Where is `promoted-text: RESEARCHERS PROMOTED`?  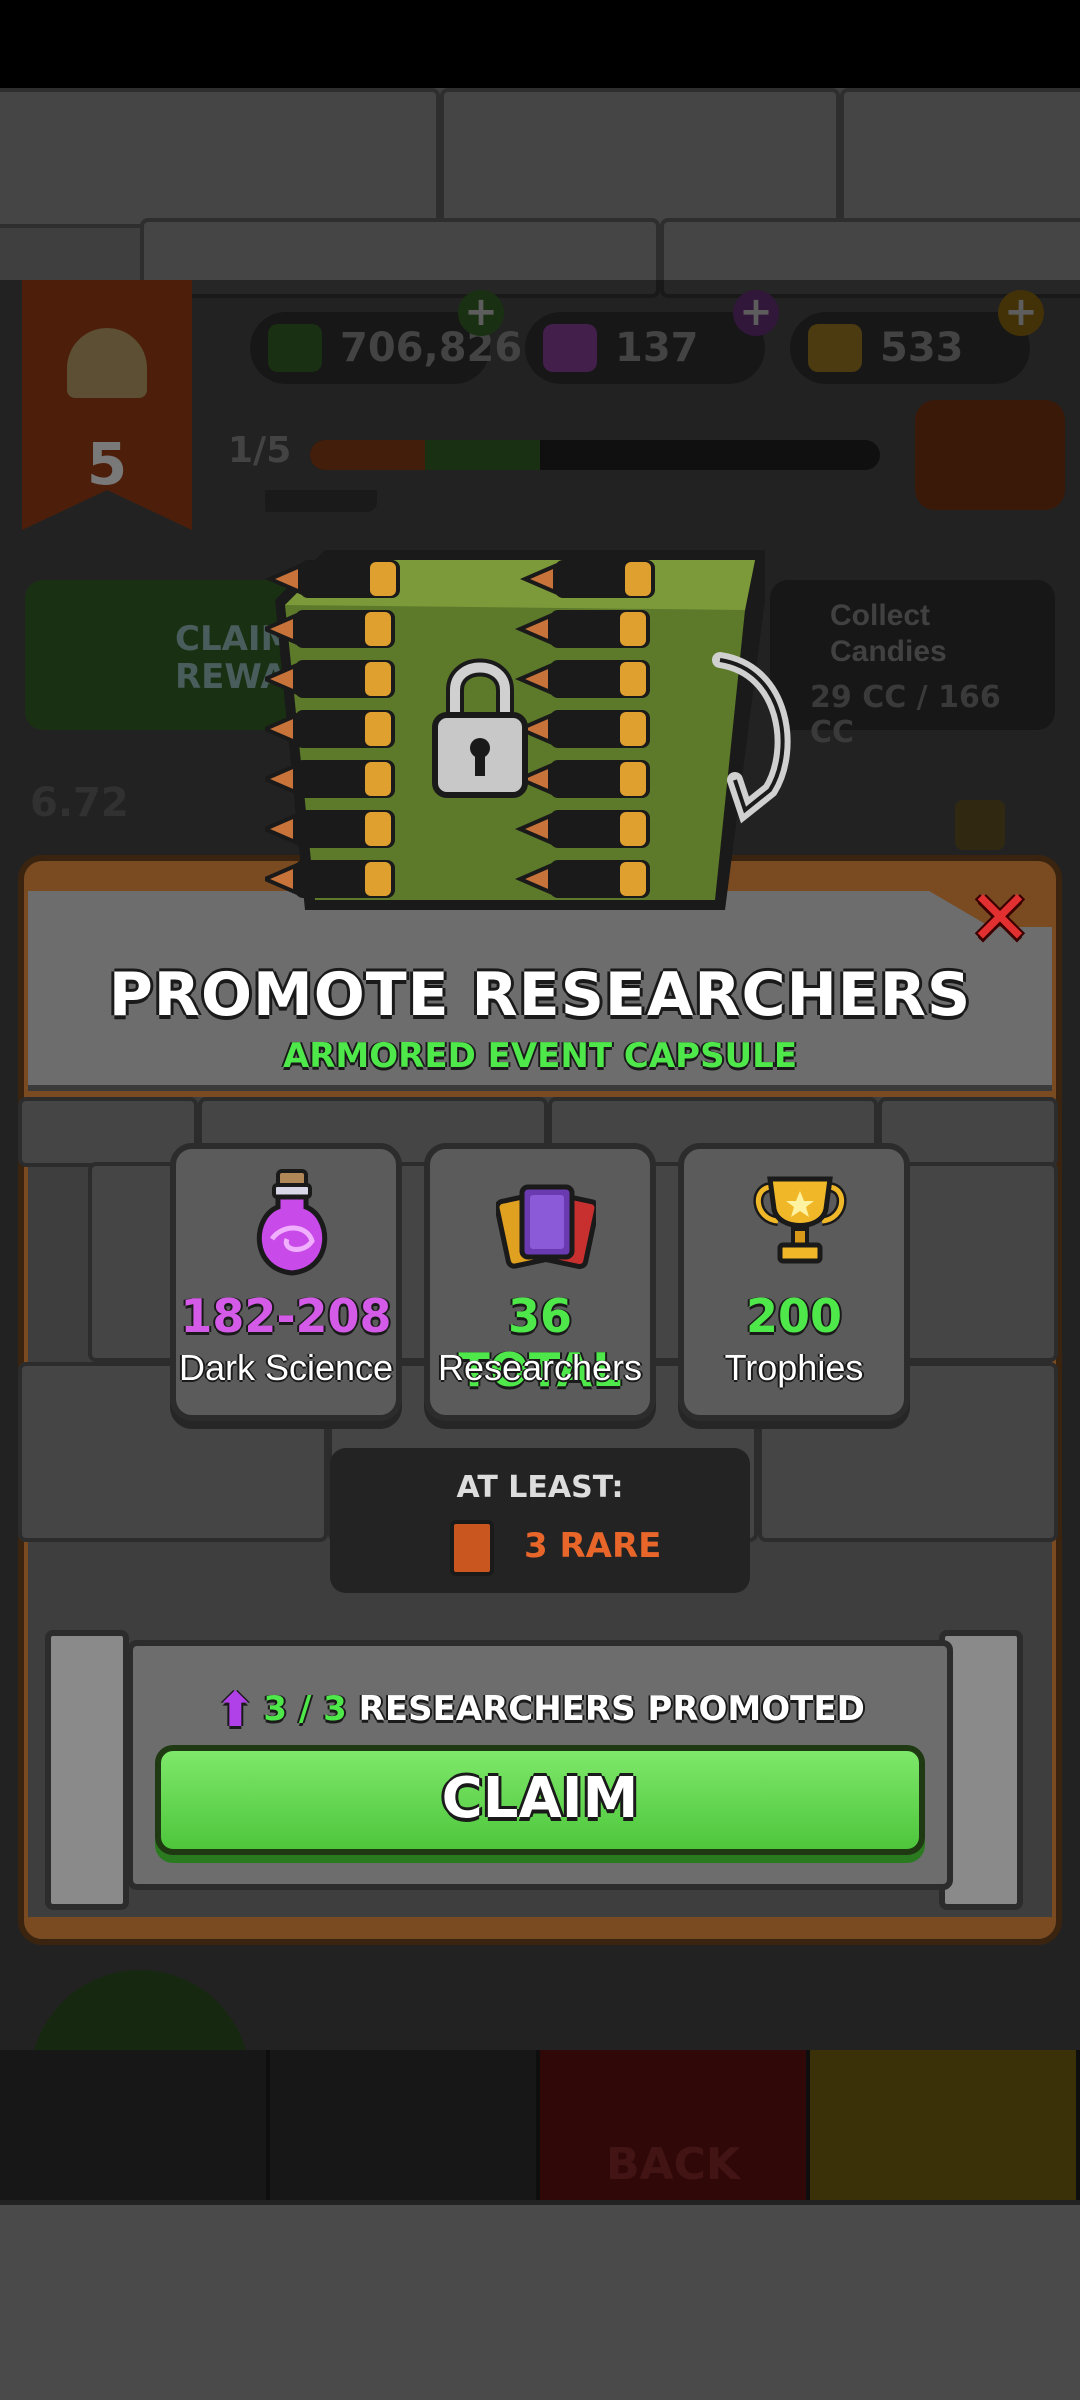
promoted-text: RESEARCHERS PROMOTED is located at coordinates (611, 1709).